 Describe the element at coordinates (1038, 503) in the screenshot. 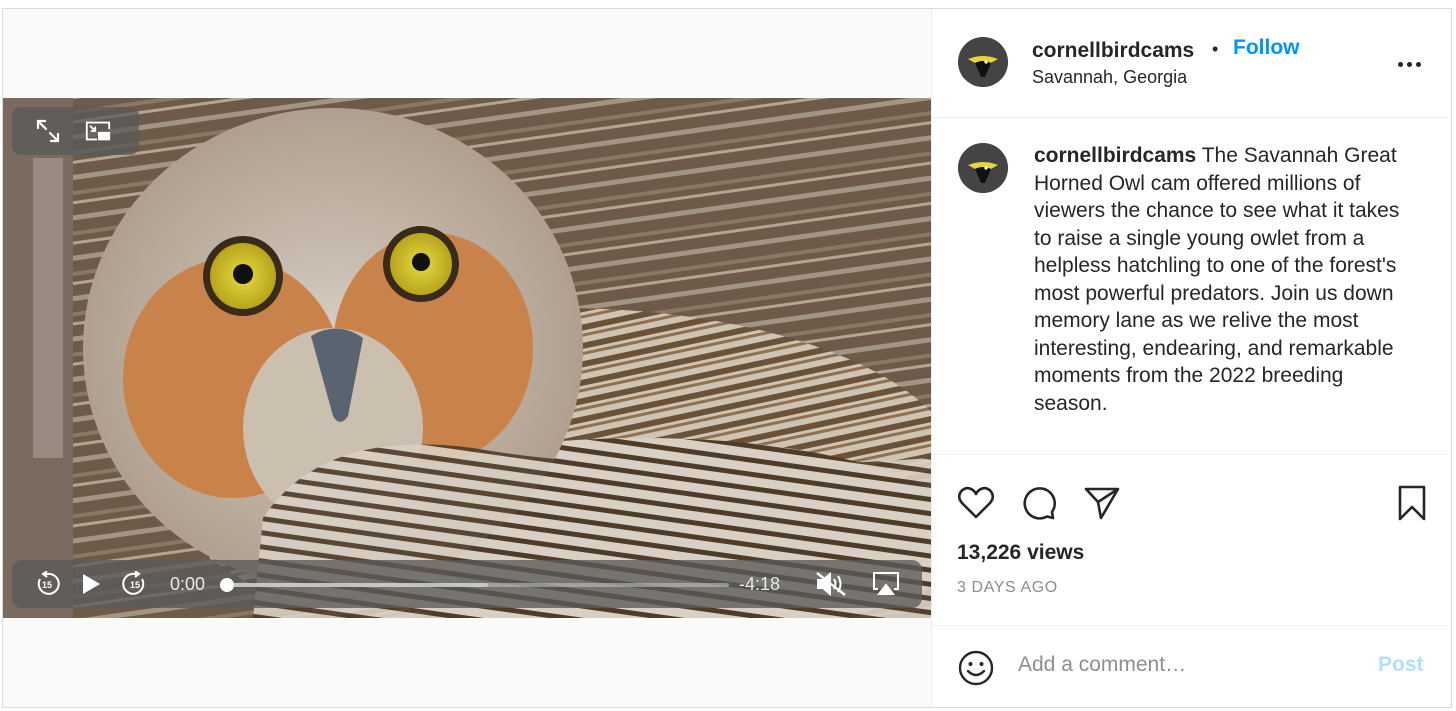

I see `comment-bubble-icon` at that location.